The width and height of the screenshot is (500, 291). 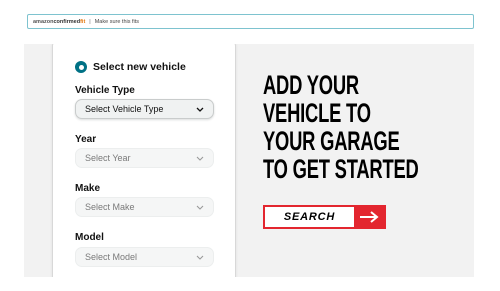 I want to click on headline-line: VEHICLE TO, so click(x=317, y=113).